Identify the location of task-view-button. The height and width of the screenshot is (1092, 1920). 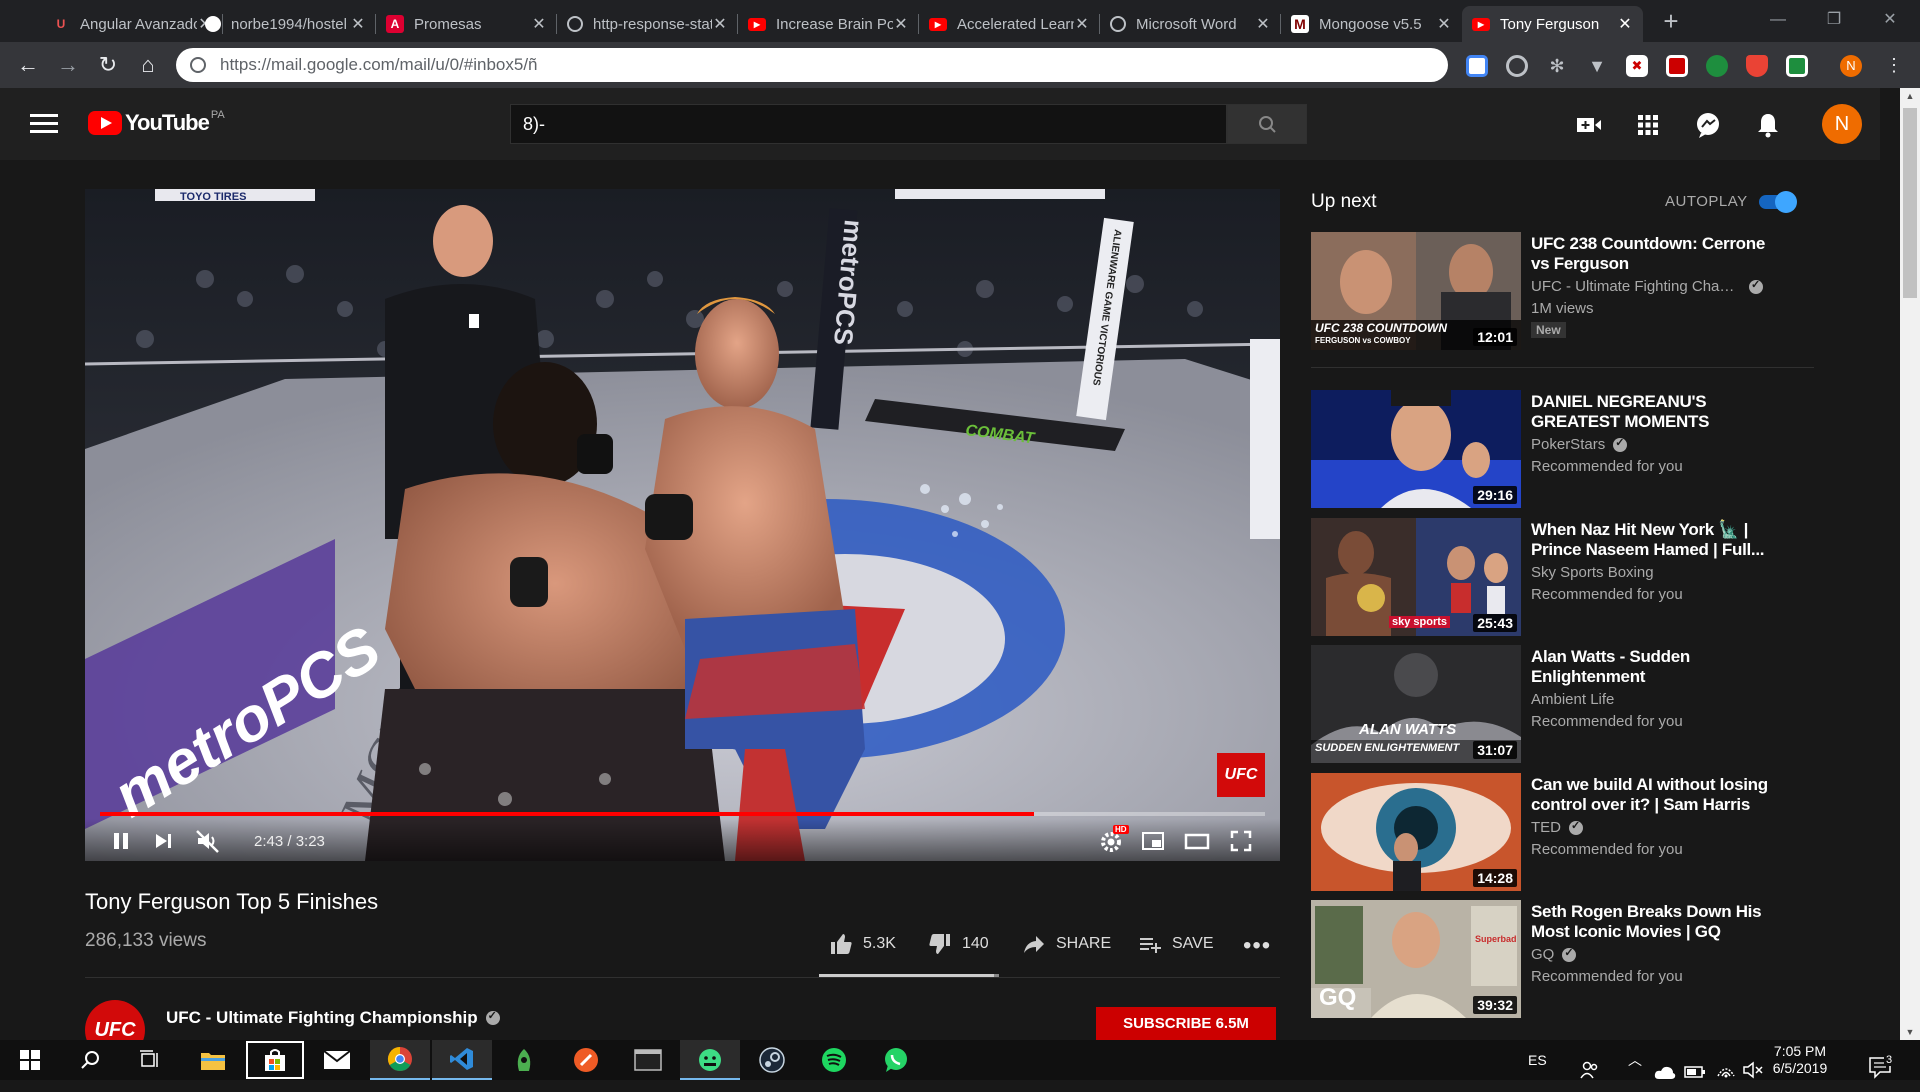
(150, 1060).